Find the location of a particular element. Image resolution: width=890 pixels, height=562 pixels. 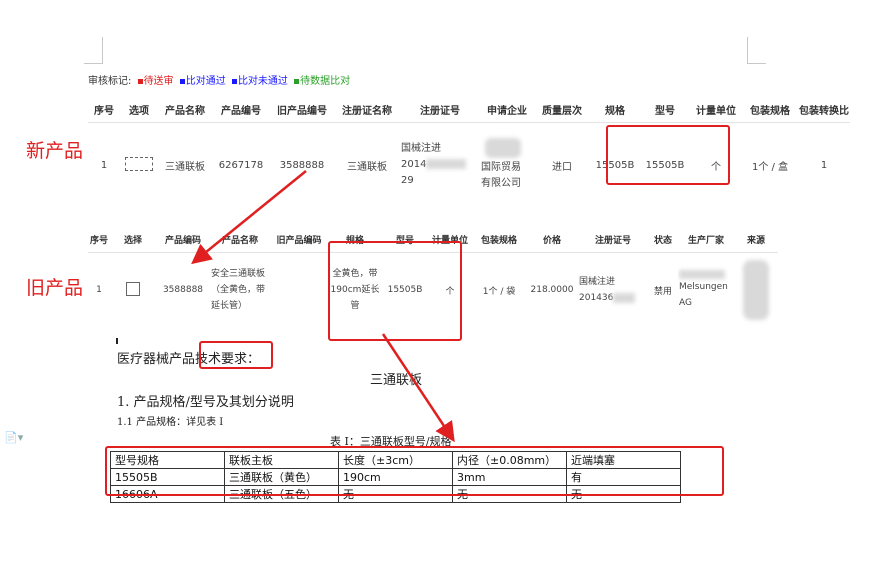

annotation-arrows is located at coordinates (323, 306).